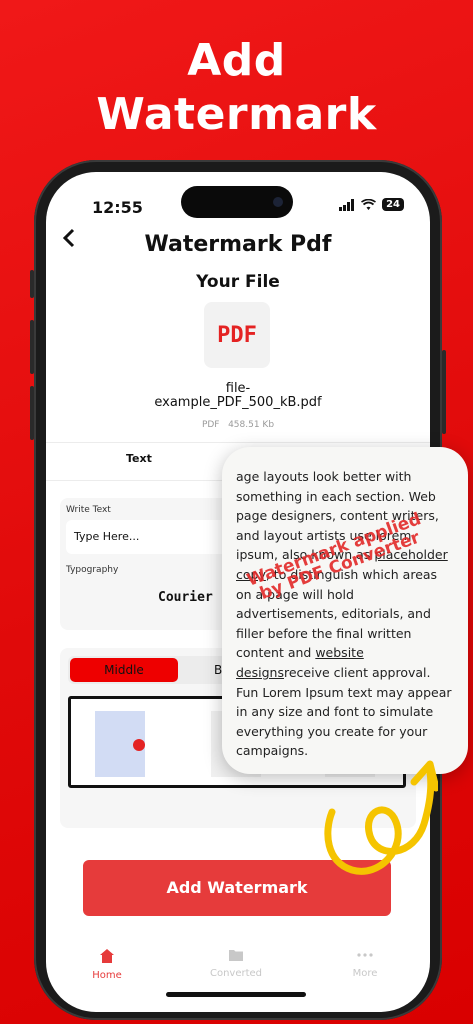 The width and height of the screenshot is (473, 1024). What do you see at coordinates (236, 955) in the screenshot?
I see `folder-icon` at bounding box center [236, 955].